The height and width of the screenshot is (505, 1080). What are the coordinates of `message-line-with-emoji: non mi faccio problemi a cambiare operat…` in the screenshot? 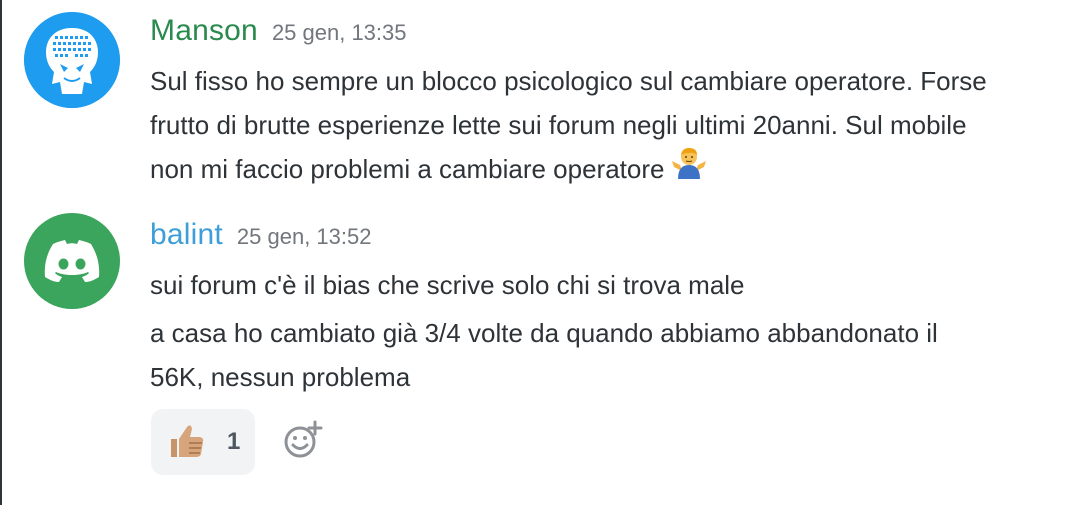 It's located at (429, 169).